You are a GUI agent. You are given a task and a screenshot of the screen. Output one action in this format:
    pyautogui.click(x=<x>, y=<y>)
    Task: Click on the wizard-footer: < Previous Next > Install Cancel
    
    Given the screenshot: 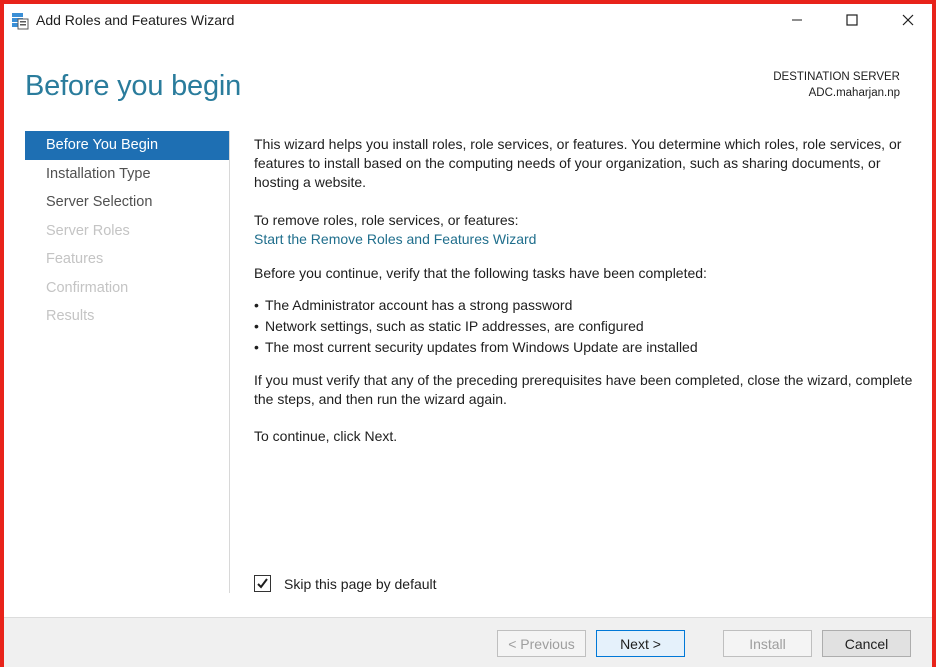 What is the action you would take?
    pyautogui.click(x=468, y=642)
    